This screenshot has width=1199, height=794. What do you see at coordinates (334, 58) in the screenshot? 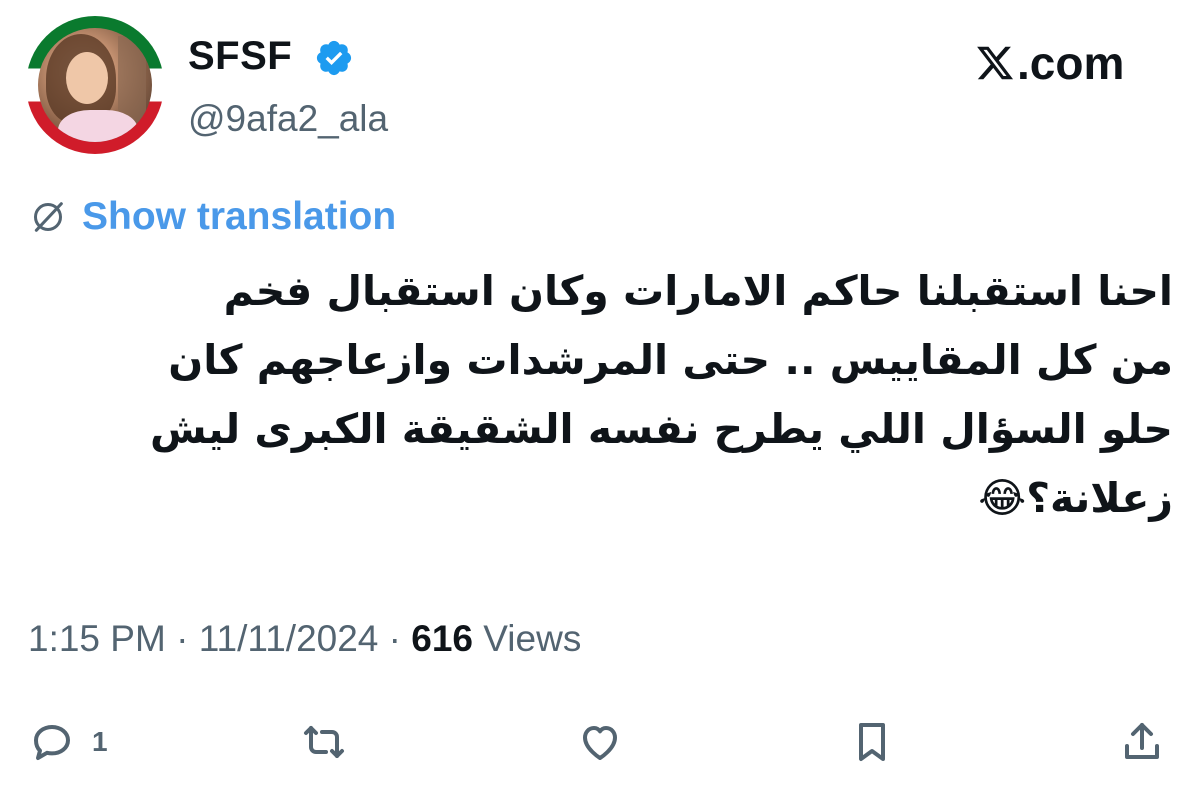
I see `verified-badge-icon` at bounding box center [334, 58].